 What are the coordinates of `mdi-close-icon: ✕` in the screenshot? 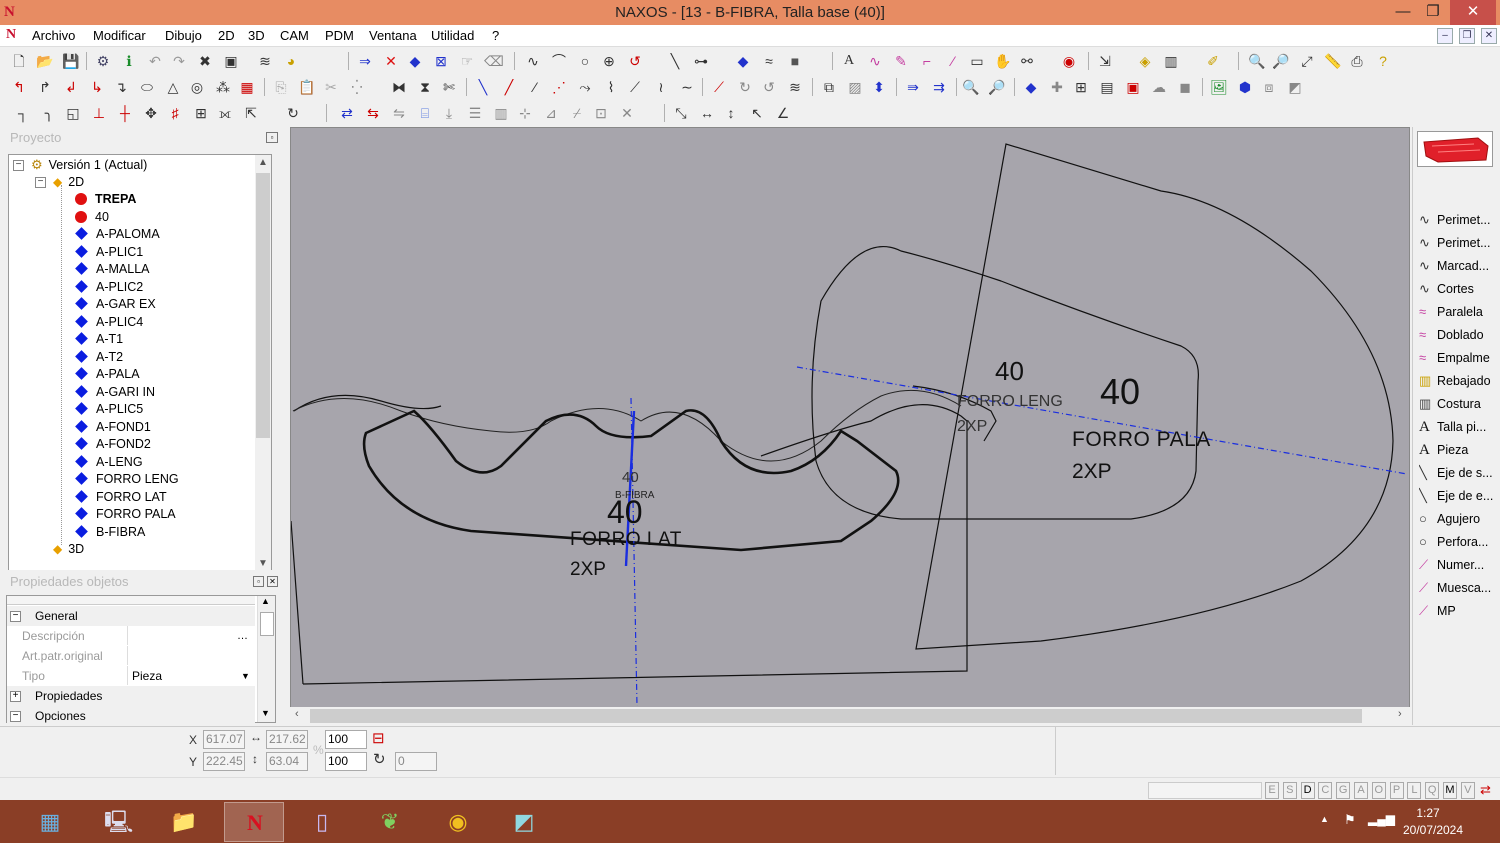 It's located at (1489, 36).